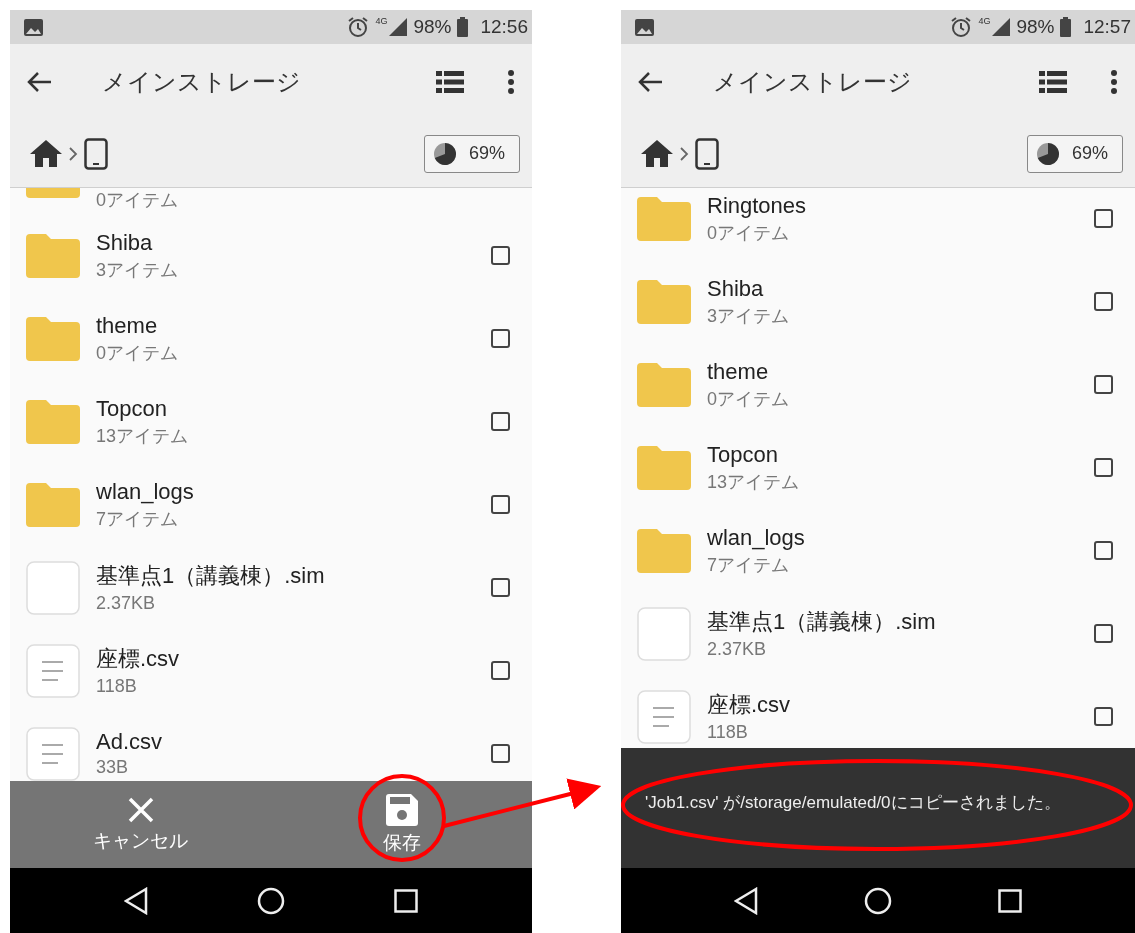 This screenshot has height=933, width=1135. I want to click on snackbar-message: 'Job1.csv' が/storage/emulated/0にコピーされました。, so click(853, 803).